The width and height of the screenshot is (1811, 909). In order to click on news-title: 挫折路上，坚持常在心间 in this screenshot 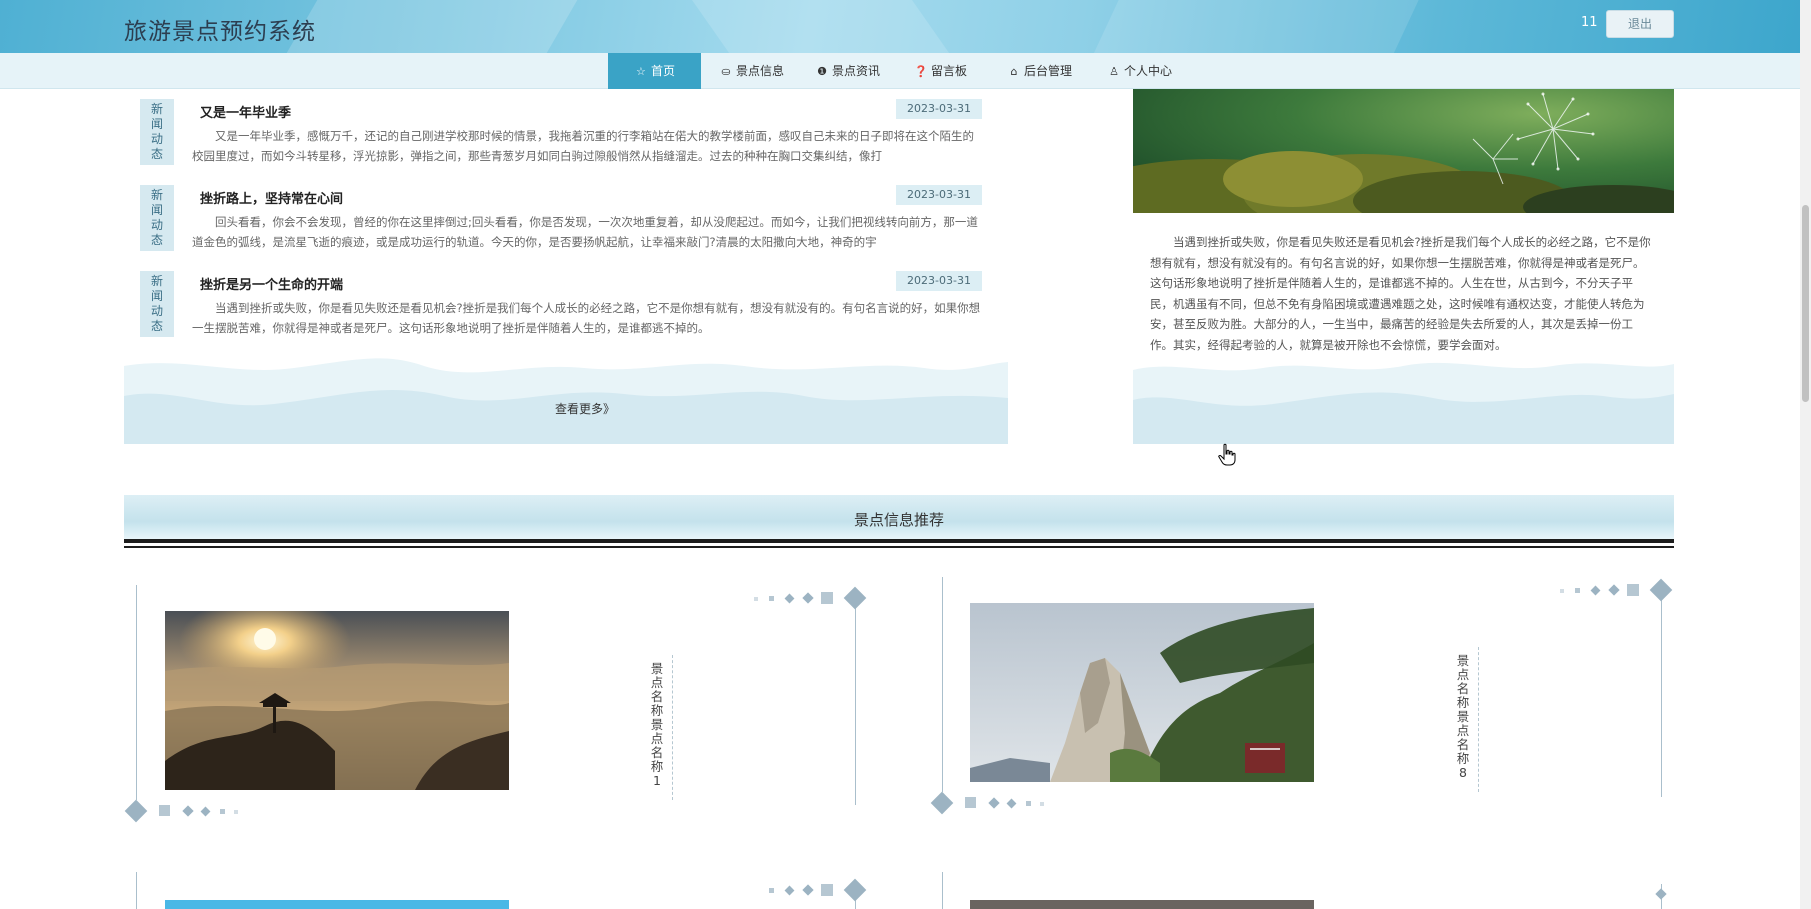, I will do `click(271, 197)`.